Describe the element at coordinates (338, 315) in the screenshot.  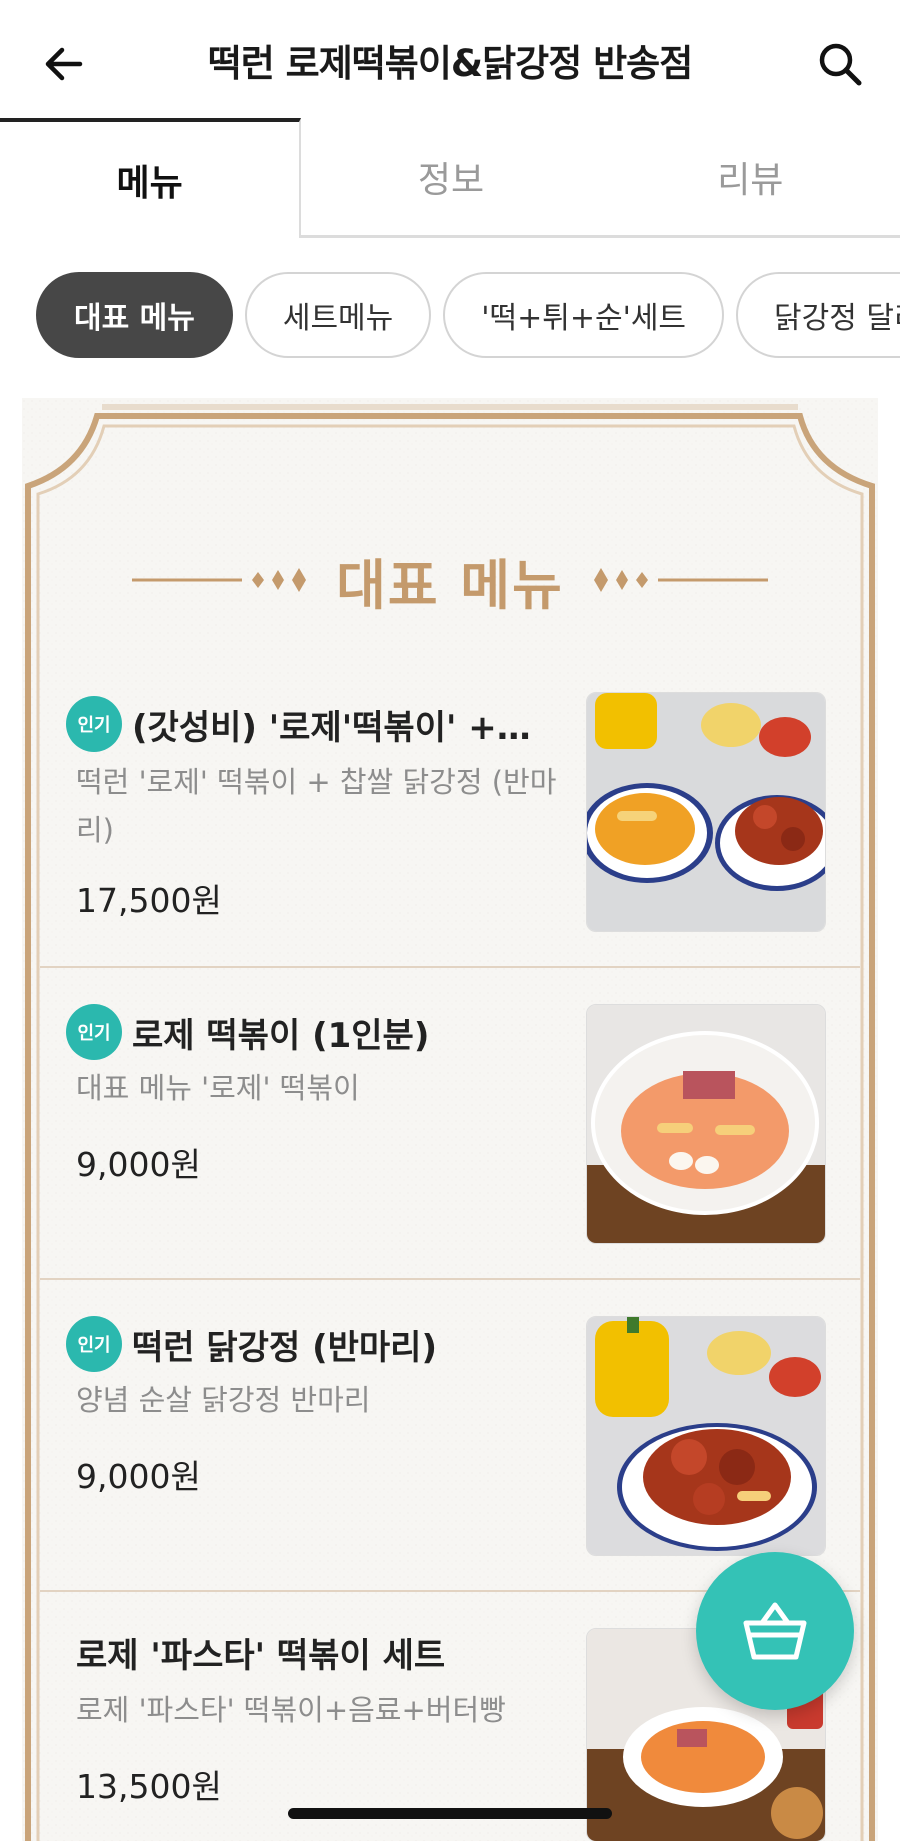
I see `chip-set-menu: 세트메뉴` at that location.